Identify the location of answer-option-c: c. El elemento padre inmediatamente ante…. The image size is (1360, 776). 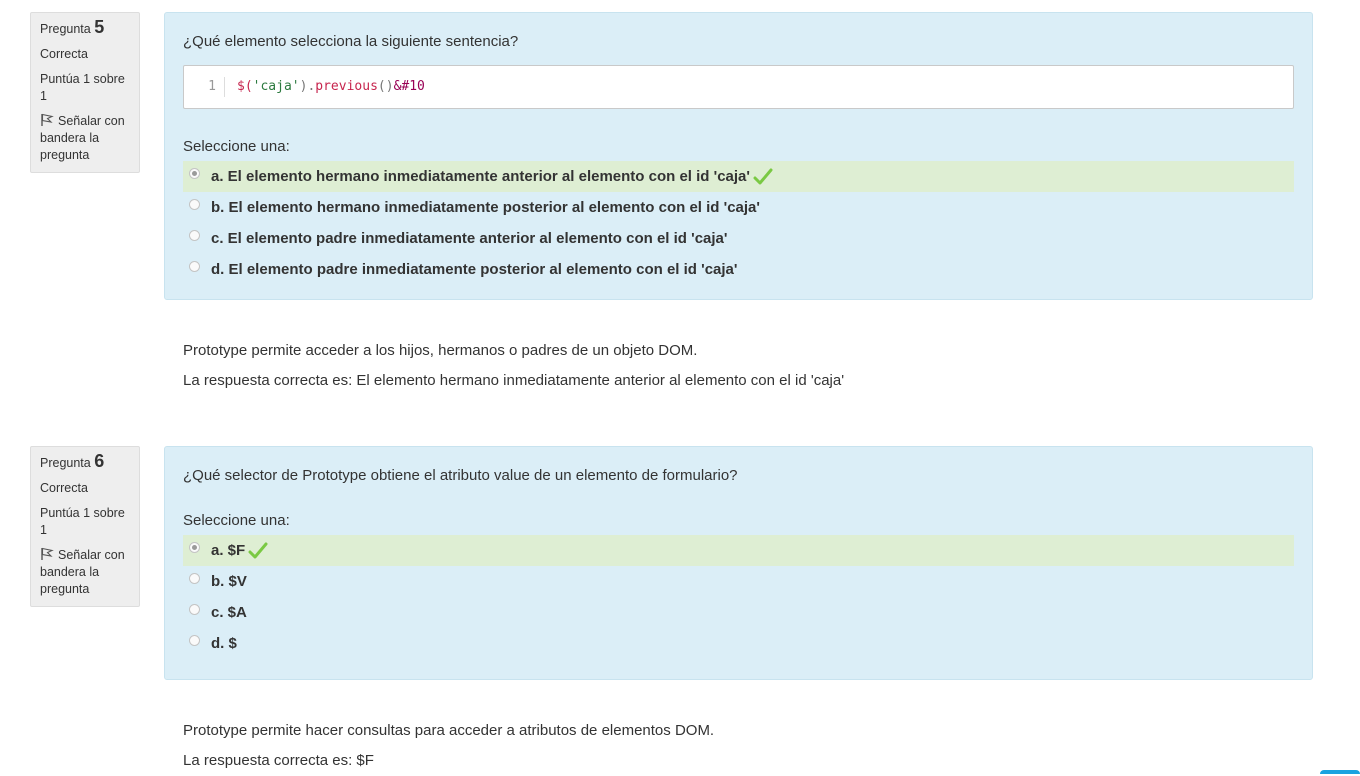
(738, 238).